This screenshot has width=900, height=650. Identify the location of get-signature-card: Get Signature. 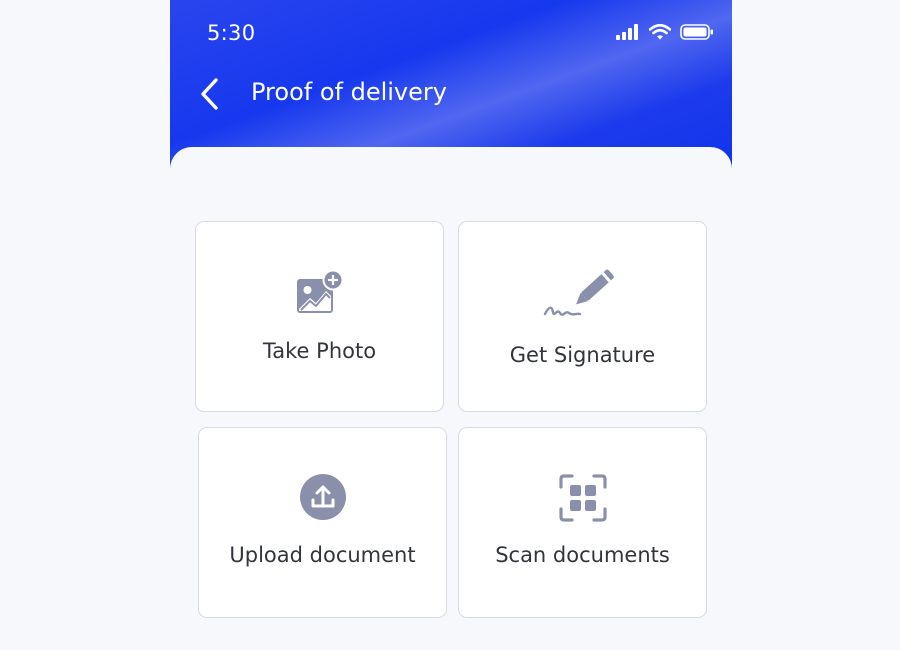
(582, 316).